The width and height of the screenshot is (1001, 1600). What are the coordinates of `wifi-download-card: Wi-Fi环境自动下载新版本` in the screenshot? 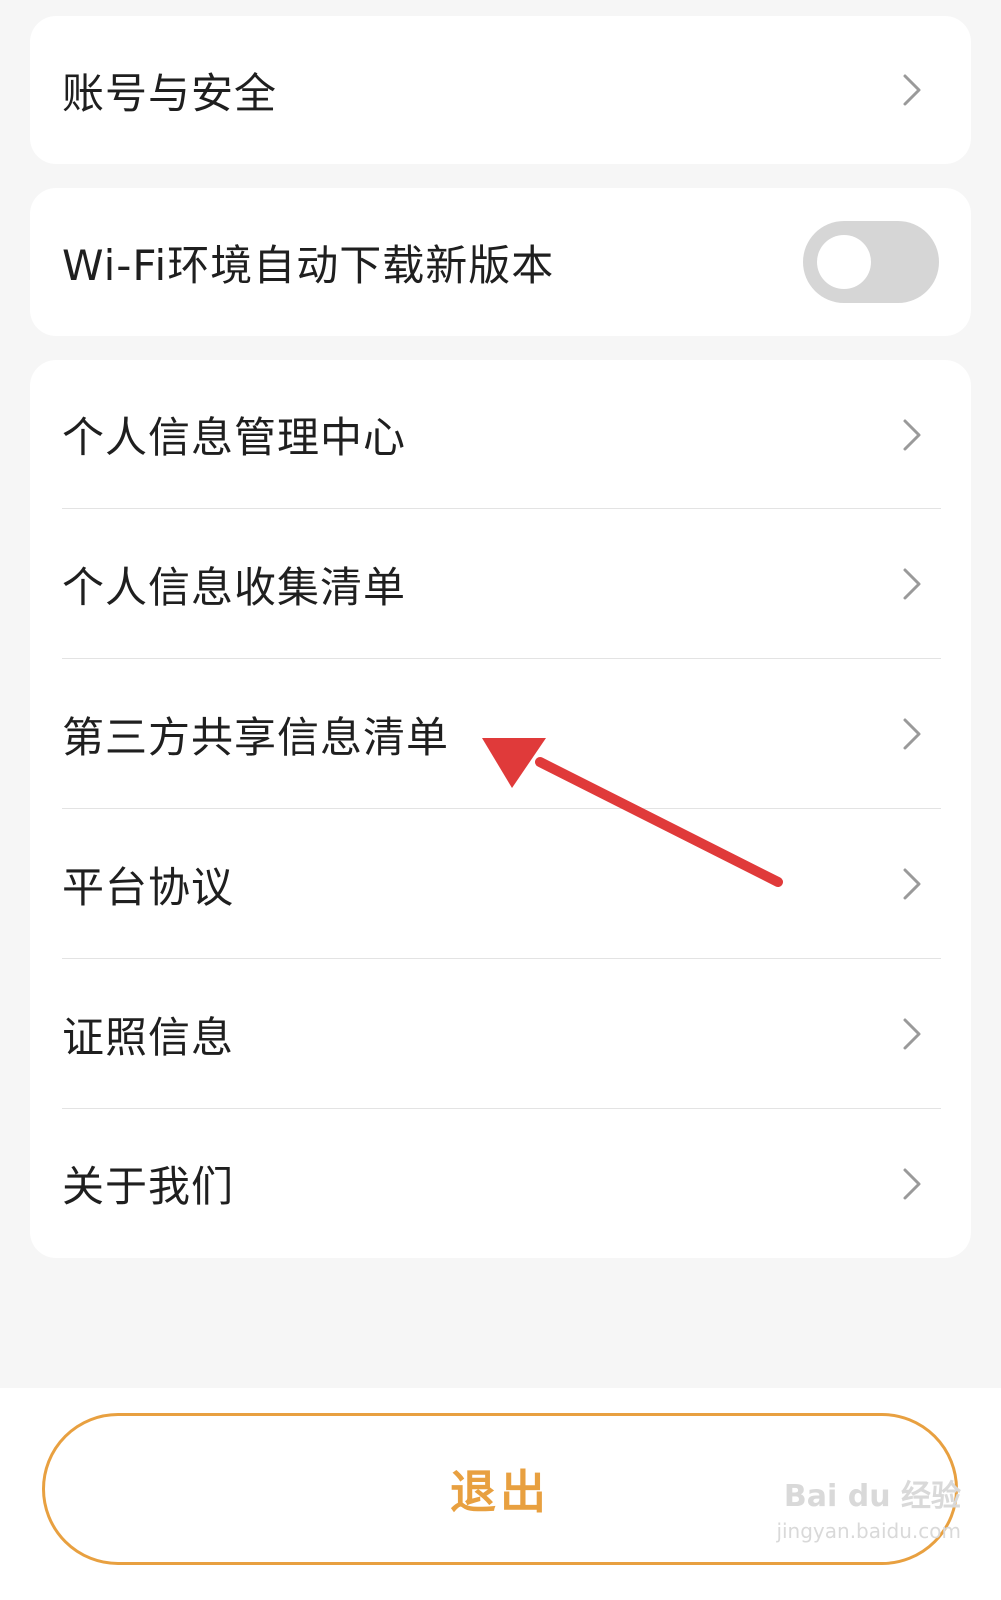 It's located at (500, 262).